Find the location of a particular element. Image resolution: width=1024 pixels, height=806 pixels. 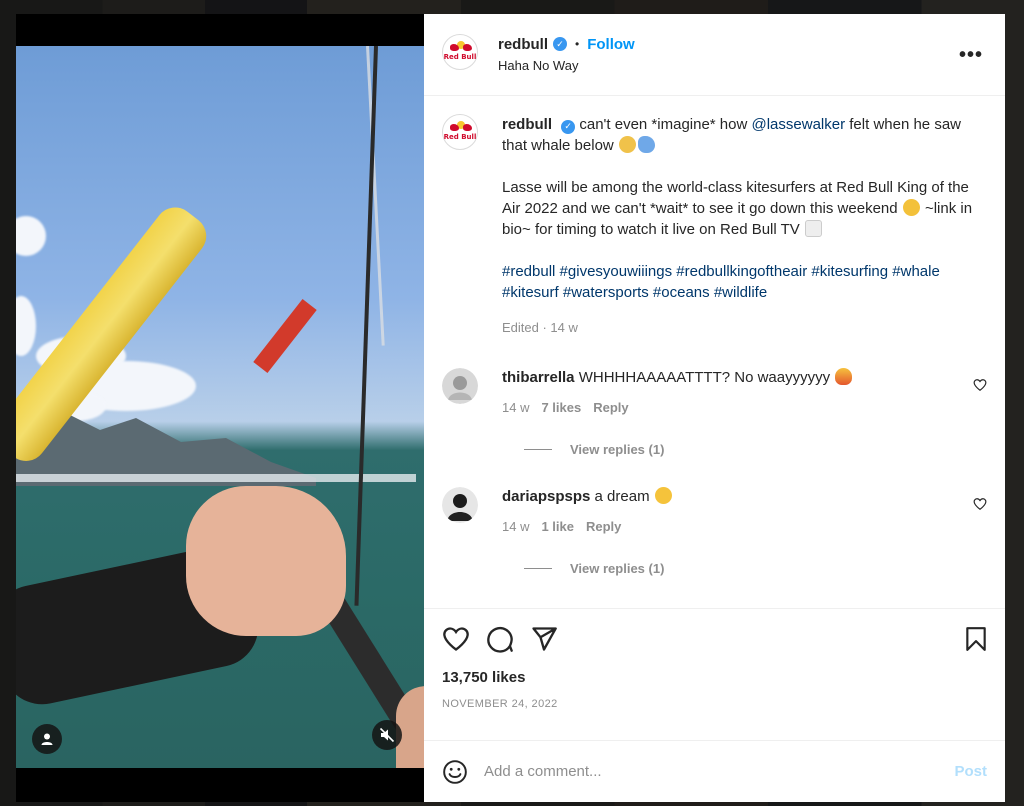

post-date: NOVEMBER 24, 2022 is located at coordinates (715, 704).